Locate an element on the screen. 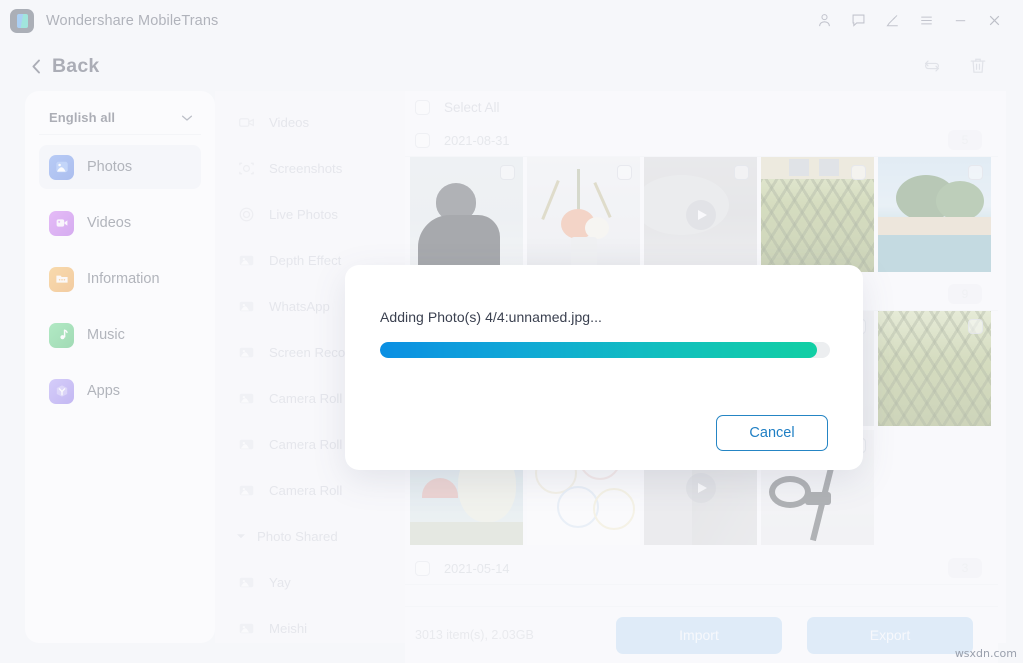 The width and height of the screenshot is (1023, 663). window-controls is located at coordinates (909, 21).